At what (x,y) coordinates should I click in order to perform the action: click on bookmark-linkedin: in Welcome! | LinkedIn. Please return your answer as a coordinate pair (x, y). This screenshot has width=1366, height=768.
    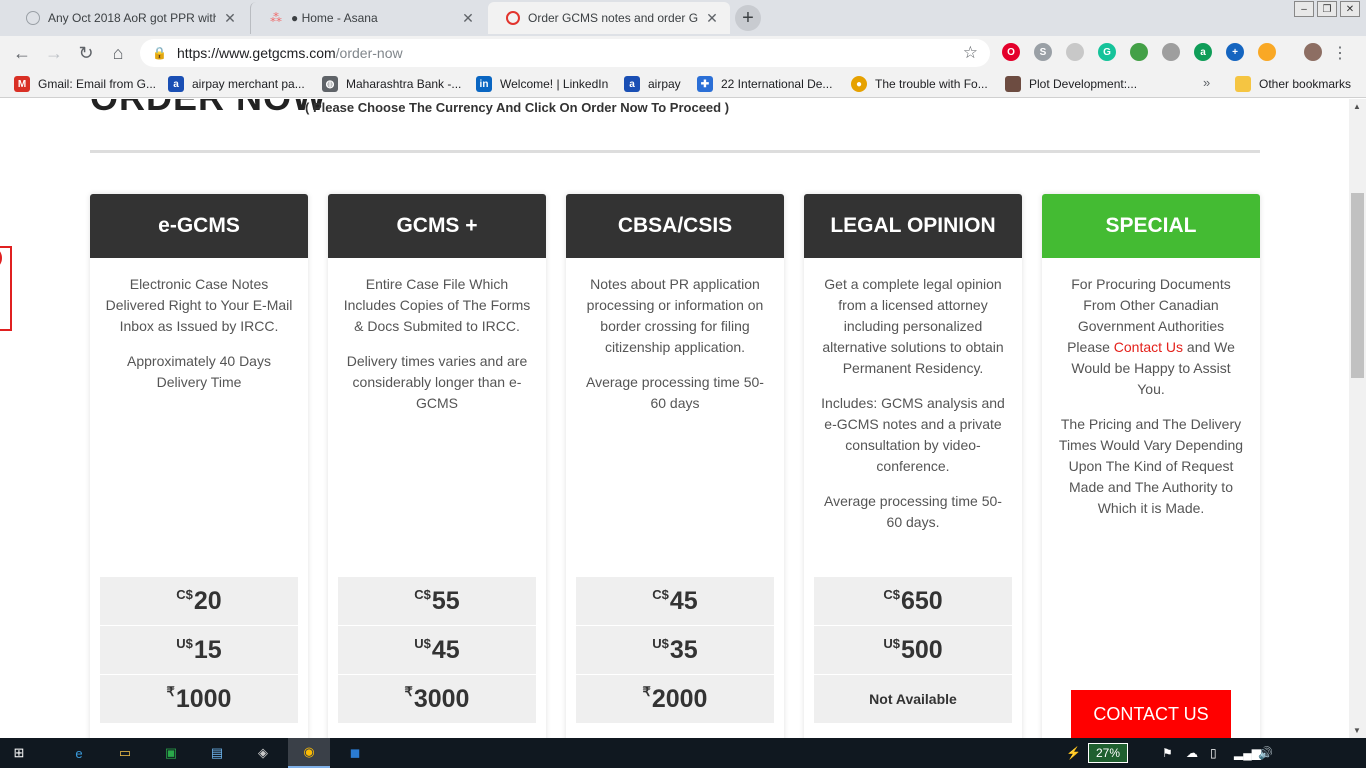
    Looking at the image, I should click on (542, 84).